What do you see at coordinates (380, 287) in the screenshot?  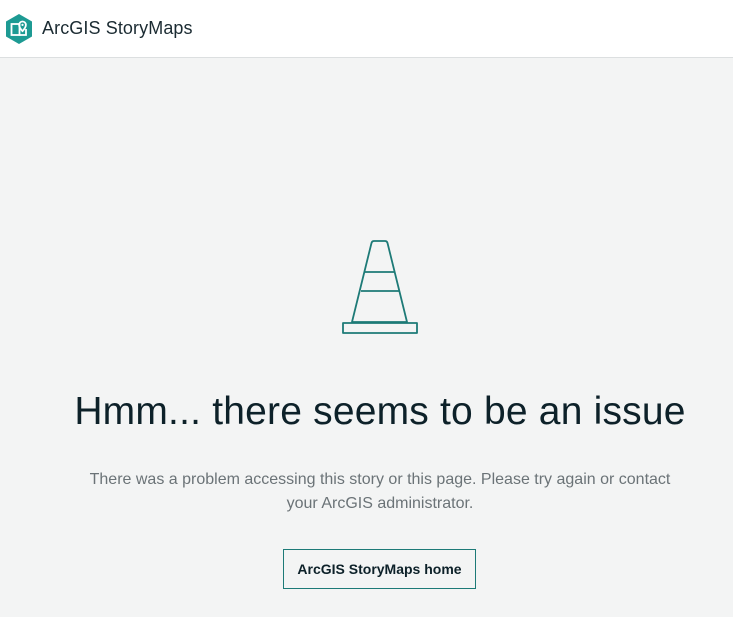 I see `traffic-cone-icon` at bounding box center [380, 287].